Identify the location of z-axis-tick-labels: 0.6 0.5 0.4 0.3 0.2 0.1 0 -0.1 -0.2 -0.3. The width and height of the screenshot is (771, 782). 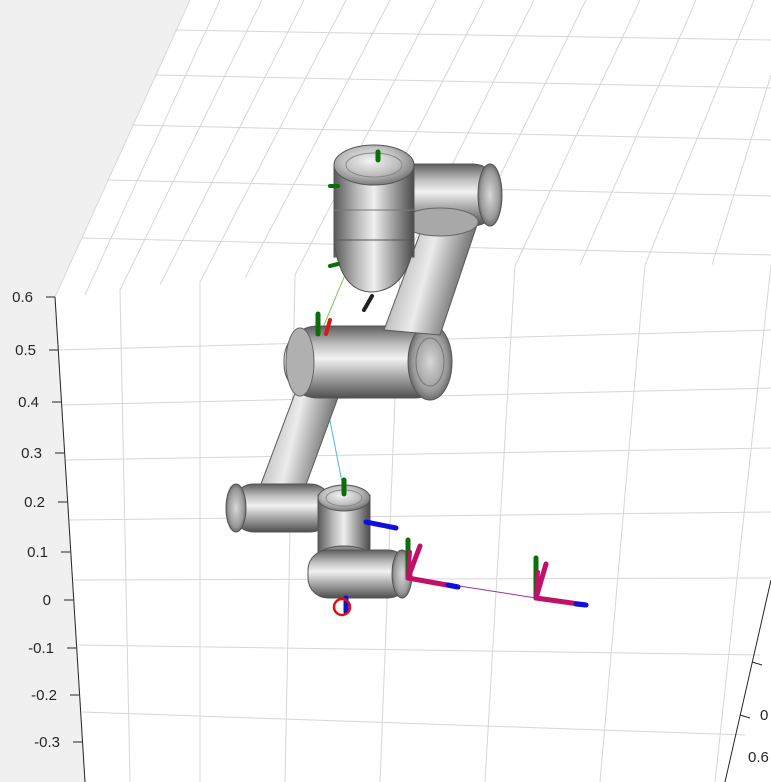
(36, 520).